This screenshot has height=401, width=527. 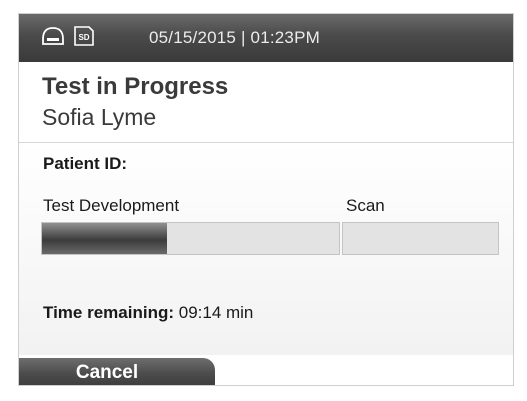 What do you see at coordinates (111, 205) in the screenshot?
I see `stage-label-test-development: Test Development` at bounding box center [111, 205].